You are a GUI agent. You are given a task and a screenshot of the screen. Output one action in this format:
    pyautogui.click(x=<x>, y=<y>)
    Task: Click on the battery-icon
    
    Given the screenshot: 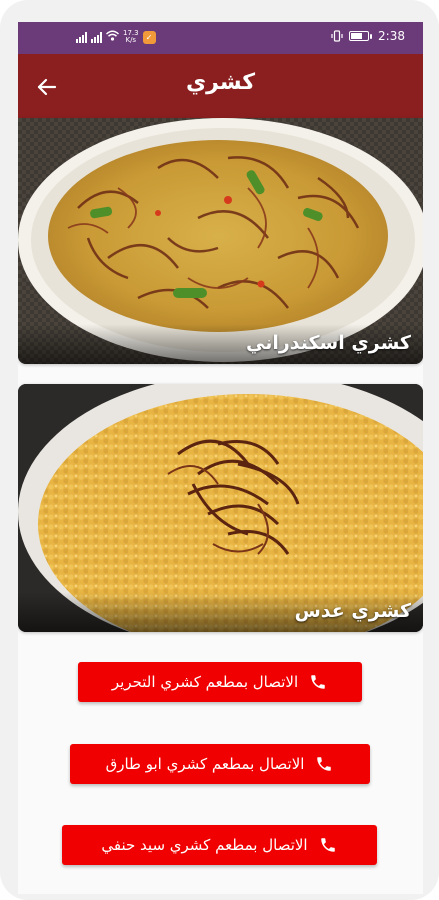 What is the action you would take?
    pyautogui.click(x=361, y=36)
    